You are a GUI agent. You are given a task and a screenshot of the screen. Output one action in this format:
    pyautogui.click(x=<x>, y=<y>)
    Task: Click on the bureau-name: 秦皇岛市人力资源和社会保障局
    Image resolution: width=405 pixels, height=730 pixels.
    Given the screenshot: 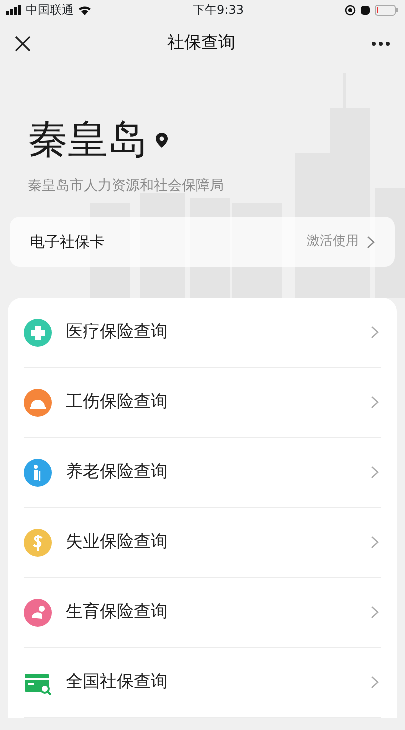 What is the action you would take?
    pyautogui.click(x=126, y=186)
    